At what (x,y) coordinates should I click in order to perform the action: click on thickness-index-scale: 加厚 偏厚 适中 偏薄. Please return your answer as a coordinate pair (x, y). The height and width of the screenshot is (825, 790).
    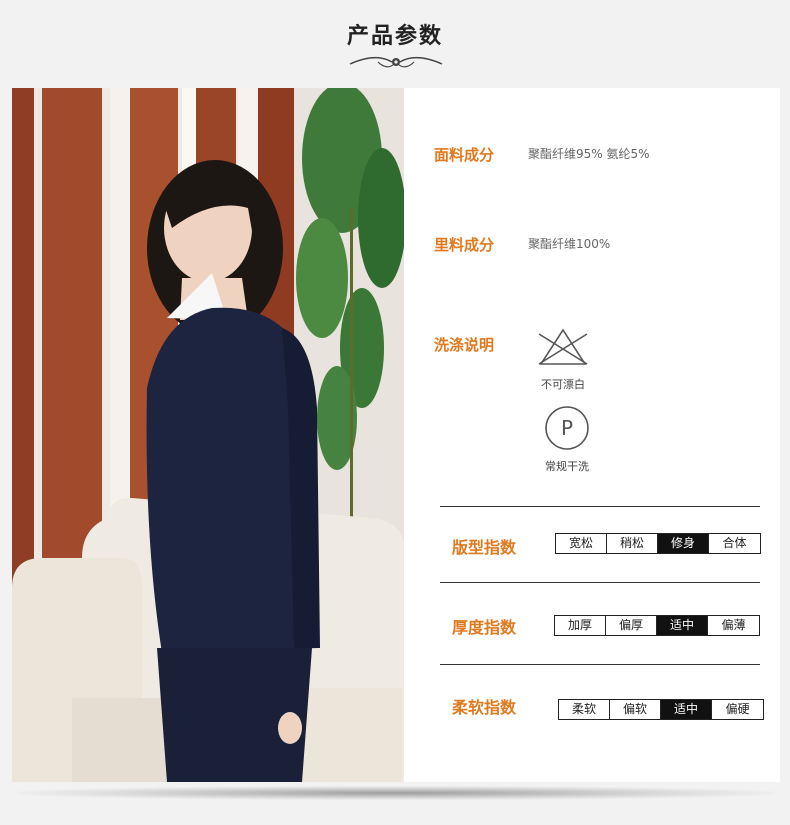
    Looking at the image, I should click on (657, 625).